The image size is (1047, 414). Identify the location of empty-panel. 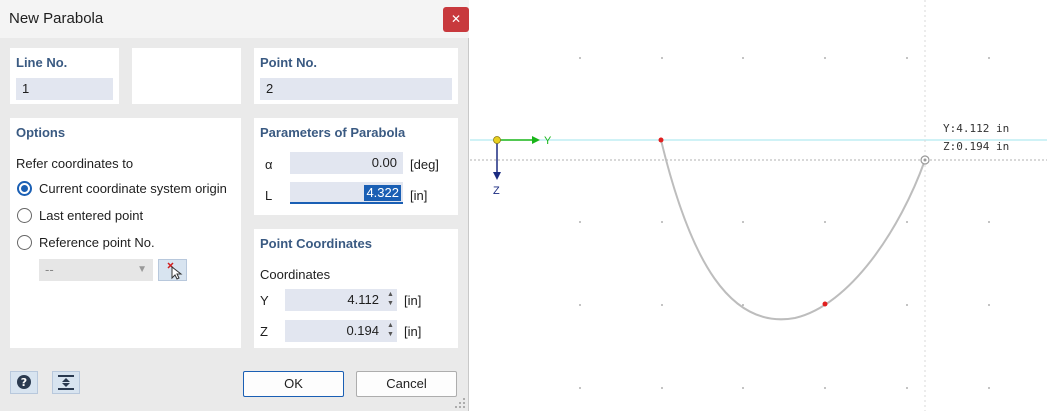
(186, 76).